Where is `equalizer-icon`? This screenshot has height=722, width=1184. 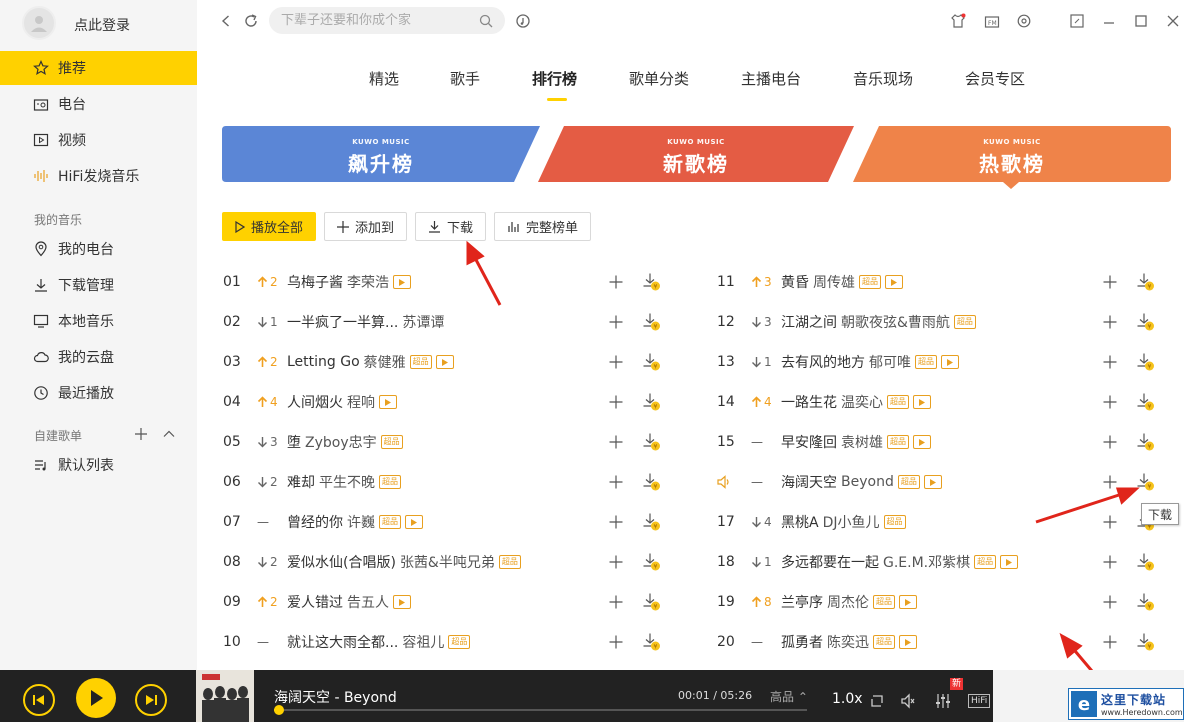 equalizer-icon is located at coordinates (943, 701).